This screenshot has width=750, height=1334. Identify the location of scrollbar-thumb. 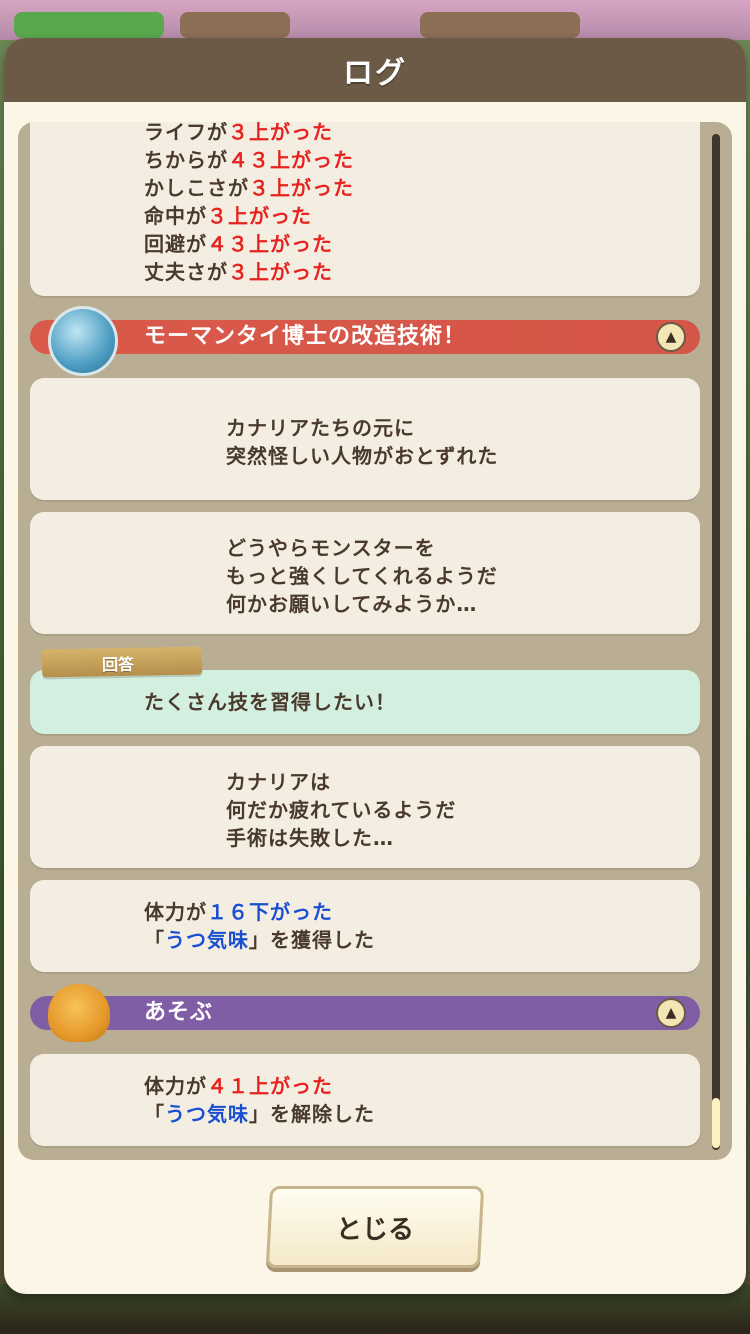
(716, 1123).